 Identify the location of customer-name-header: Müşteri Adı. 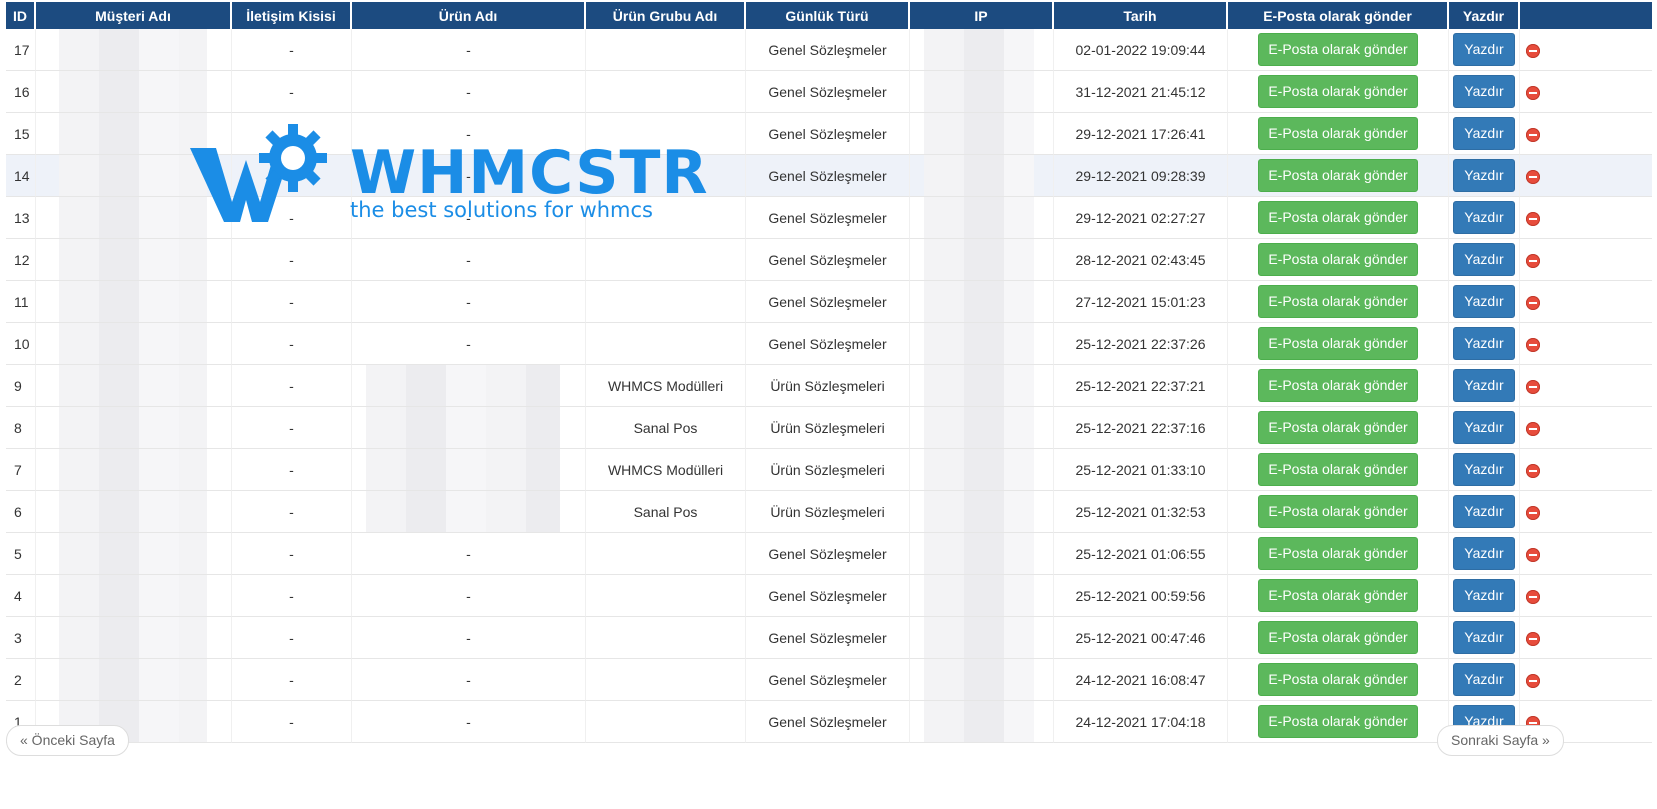
(134, 15).